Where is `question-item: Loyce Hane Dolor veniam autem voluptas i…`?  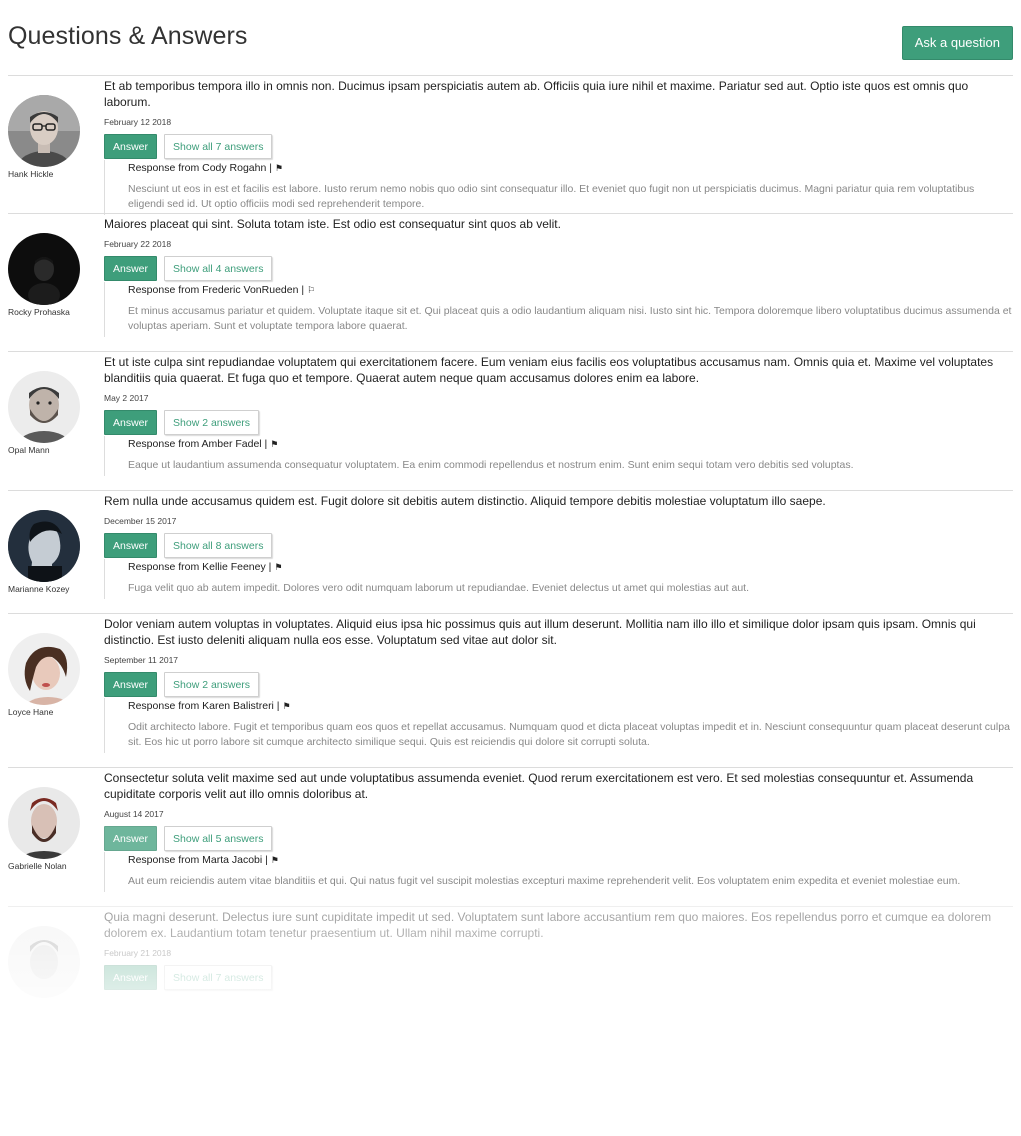
question-item: Loyce Hane Dolor veniam autem voluptas i… is located at coordinates (510, 690).